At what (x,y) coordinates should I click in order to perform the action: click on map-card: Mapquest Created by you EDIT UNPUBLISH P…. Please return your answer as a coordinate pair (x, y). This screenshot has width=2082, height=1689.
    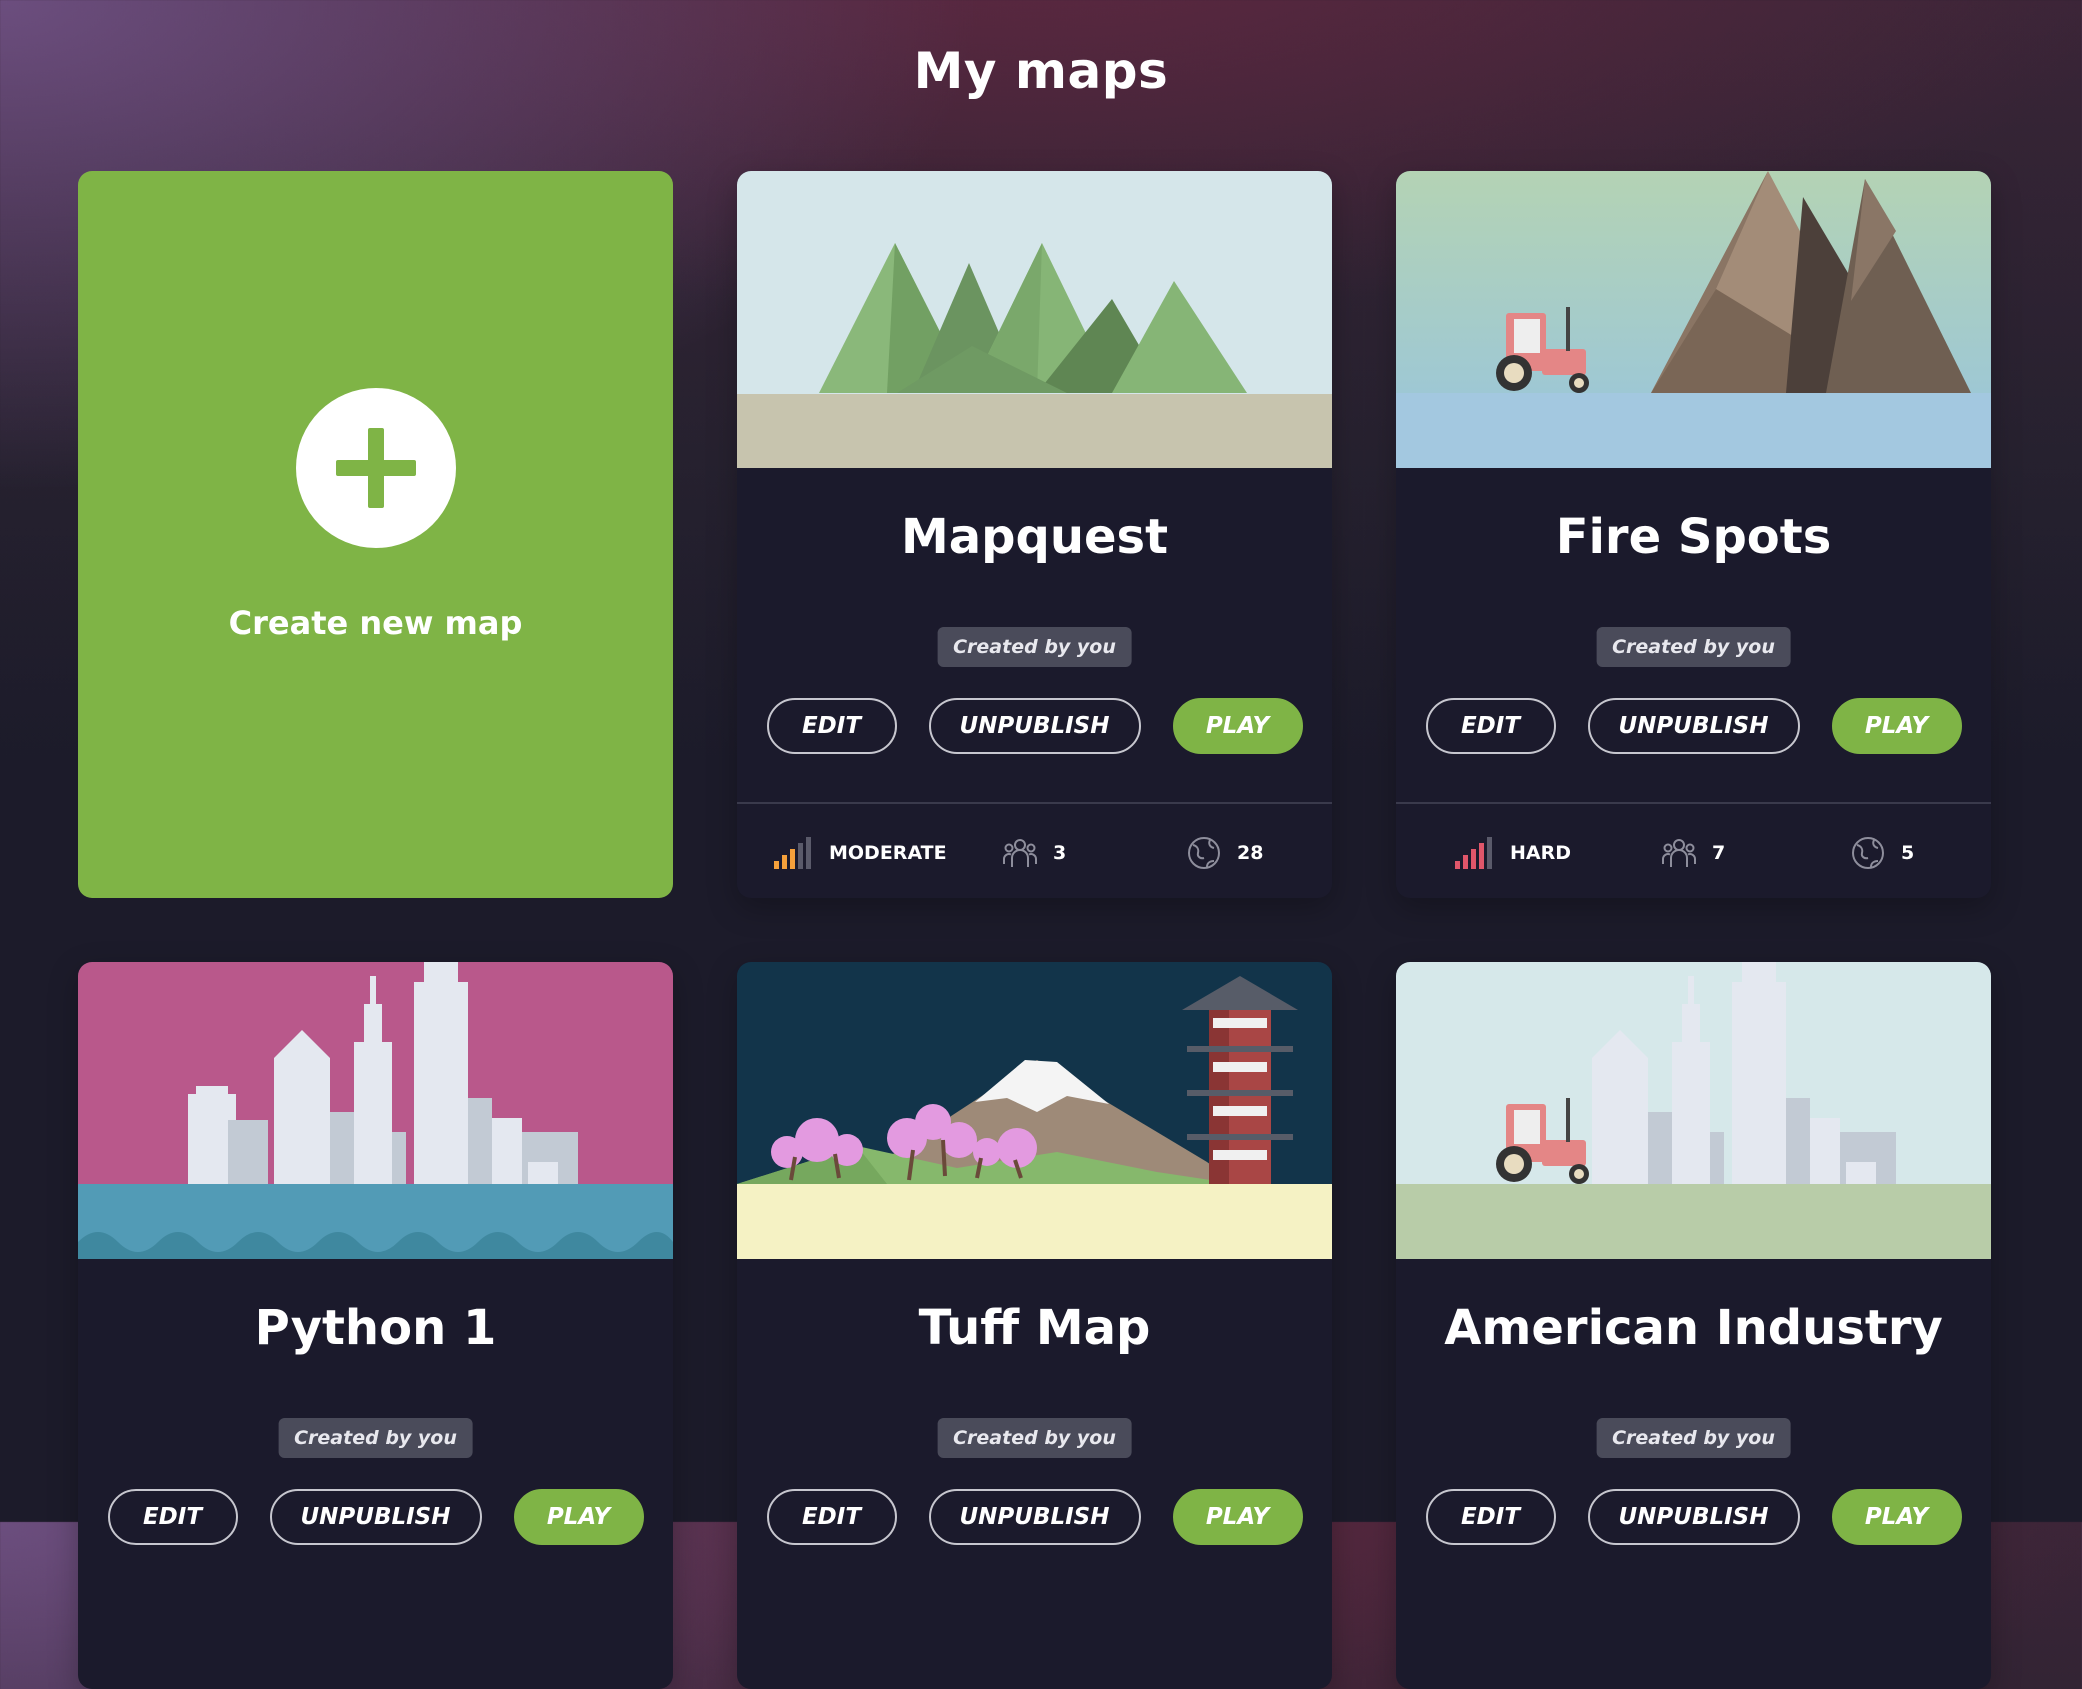
    Looking at the image, I should click on (1034, 534).